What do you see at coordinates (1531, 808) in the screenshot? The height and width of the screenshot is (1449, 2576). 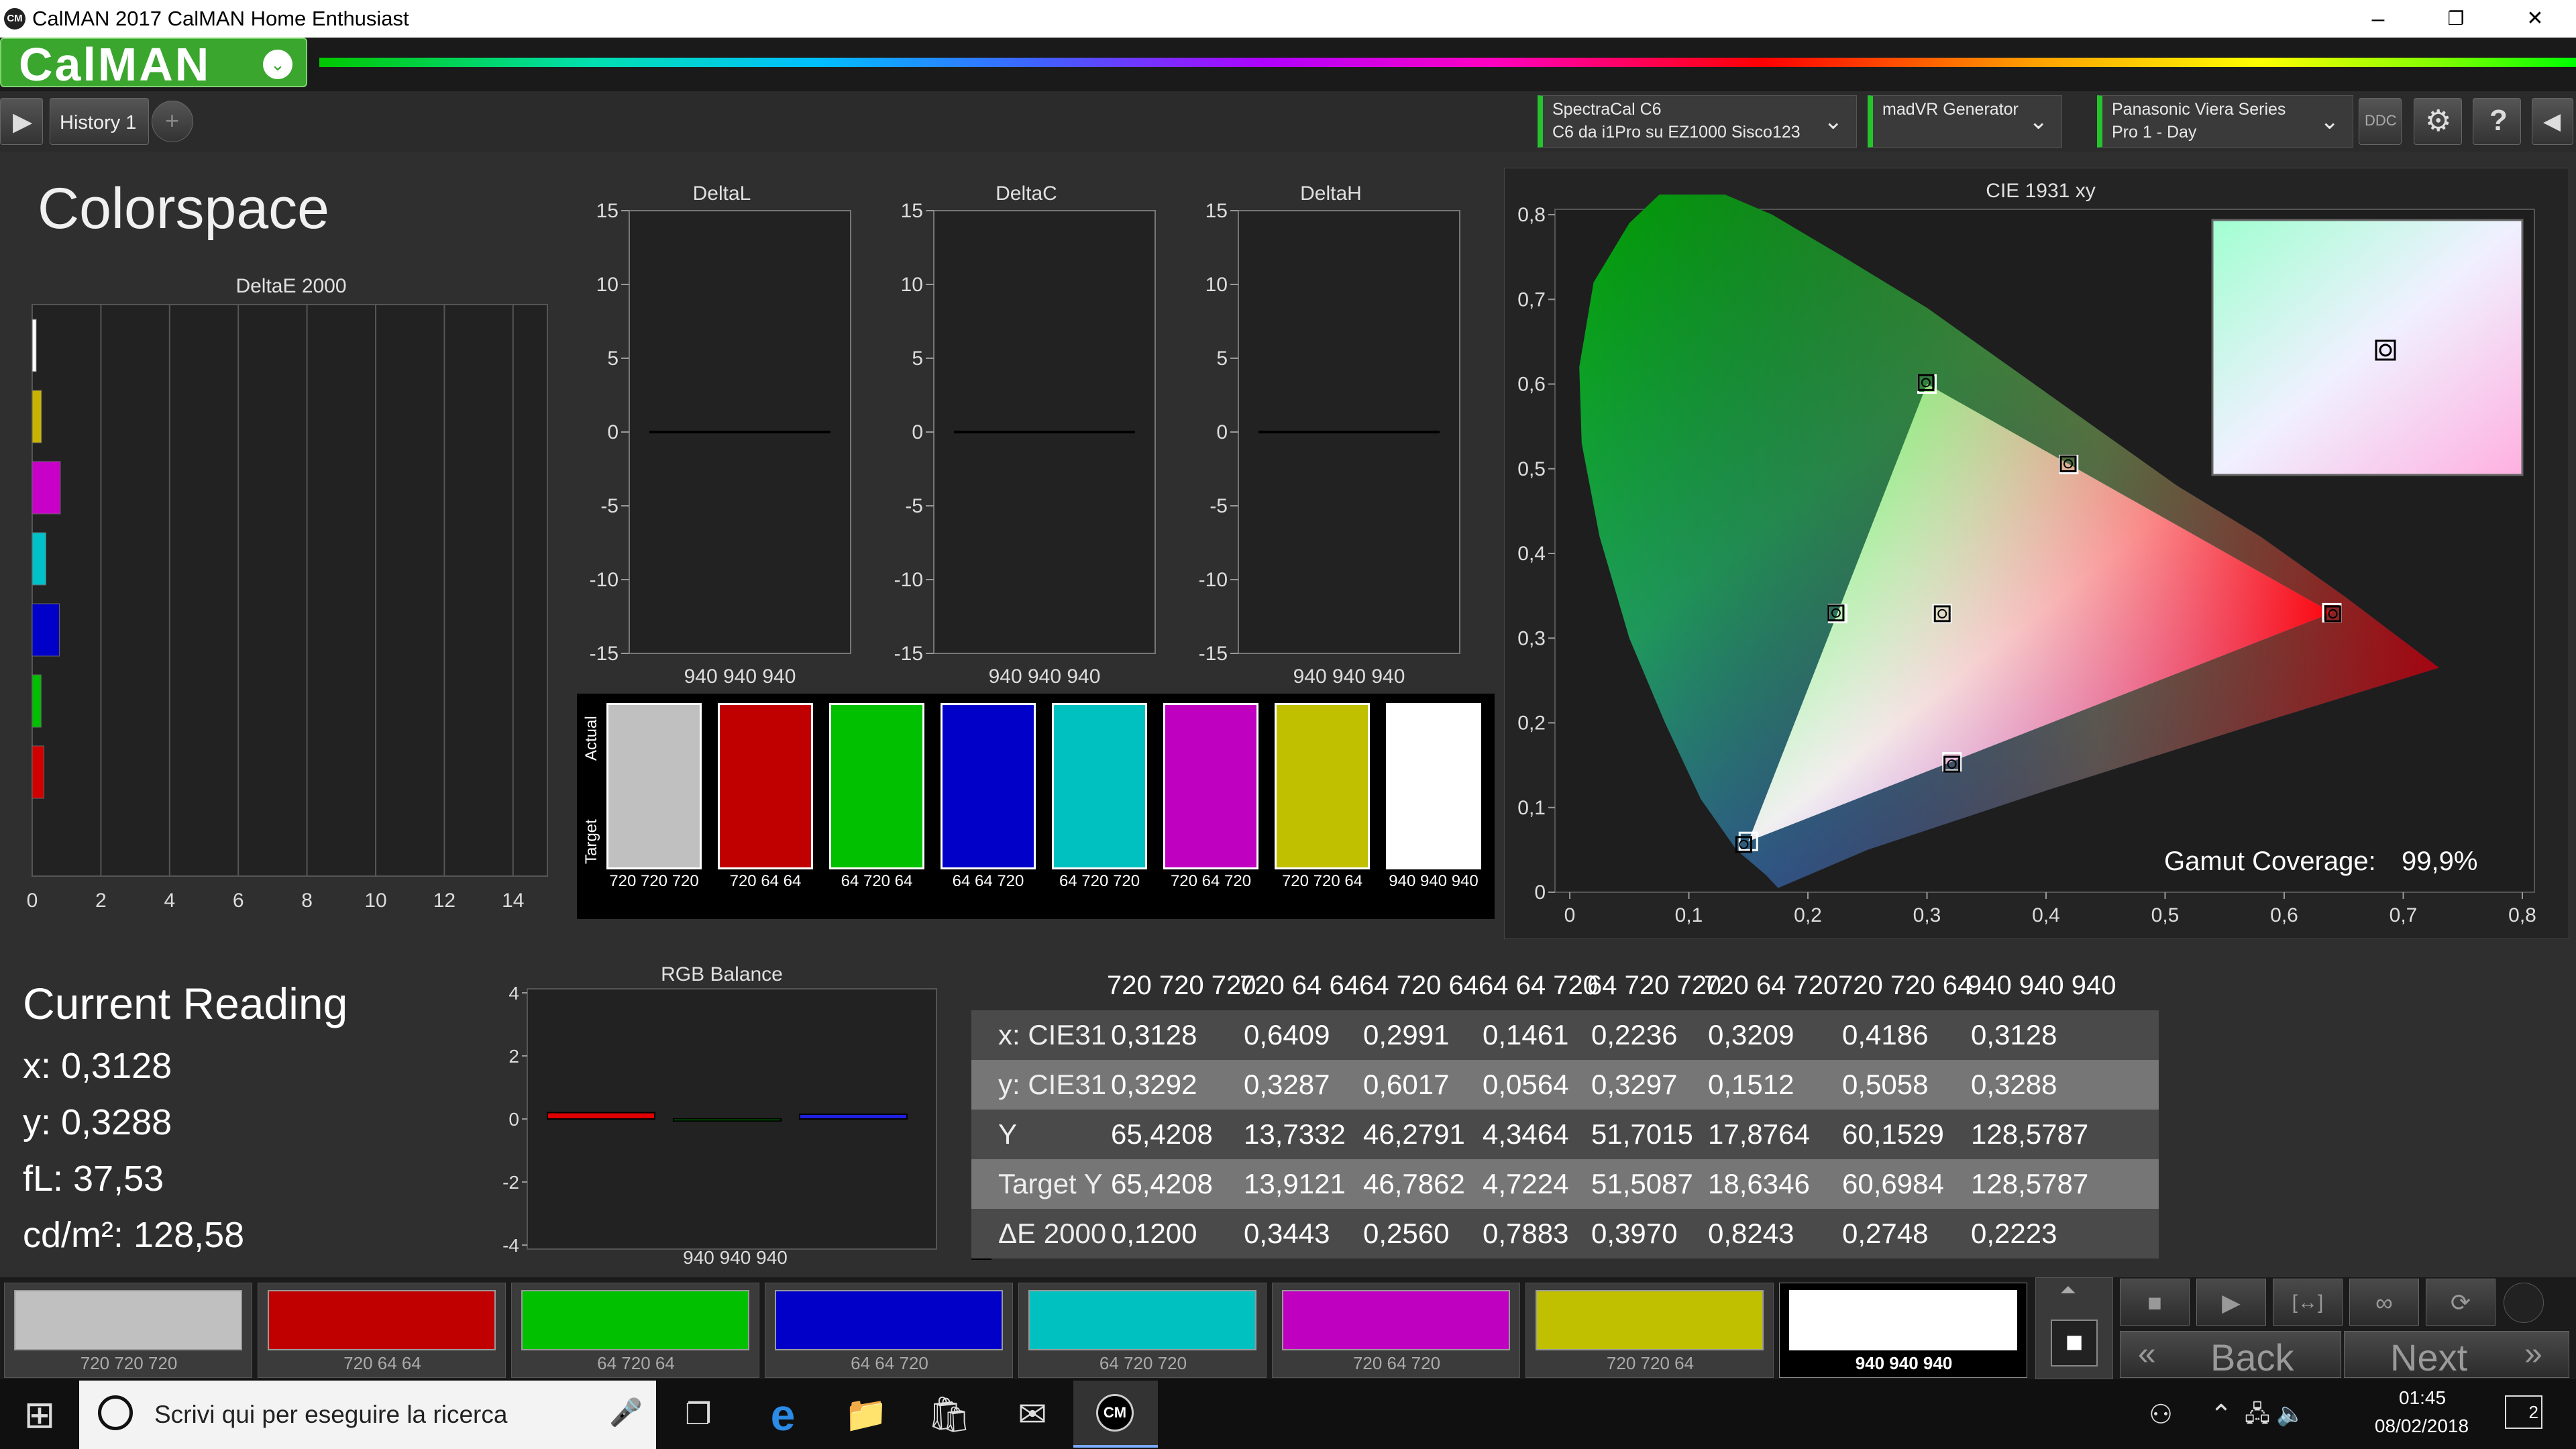 I see `cie-ytick: 0,1` at bounding box center [1531, 808].